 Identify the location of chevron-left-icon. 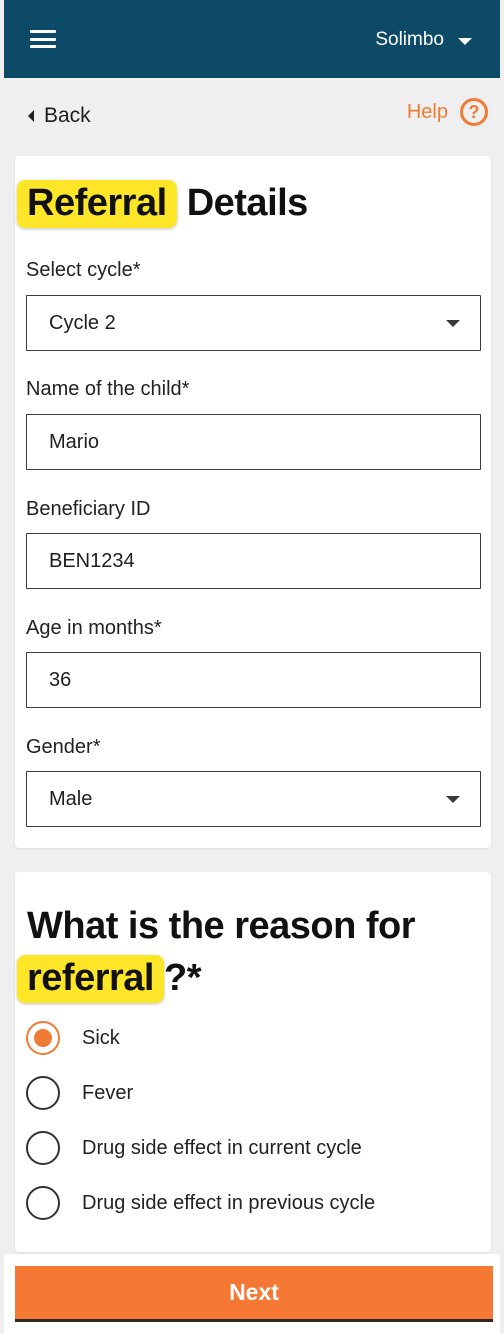
(31, 116).